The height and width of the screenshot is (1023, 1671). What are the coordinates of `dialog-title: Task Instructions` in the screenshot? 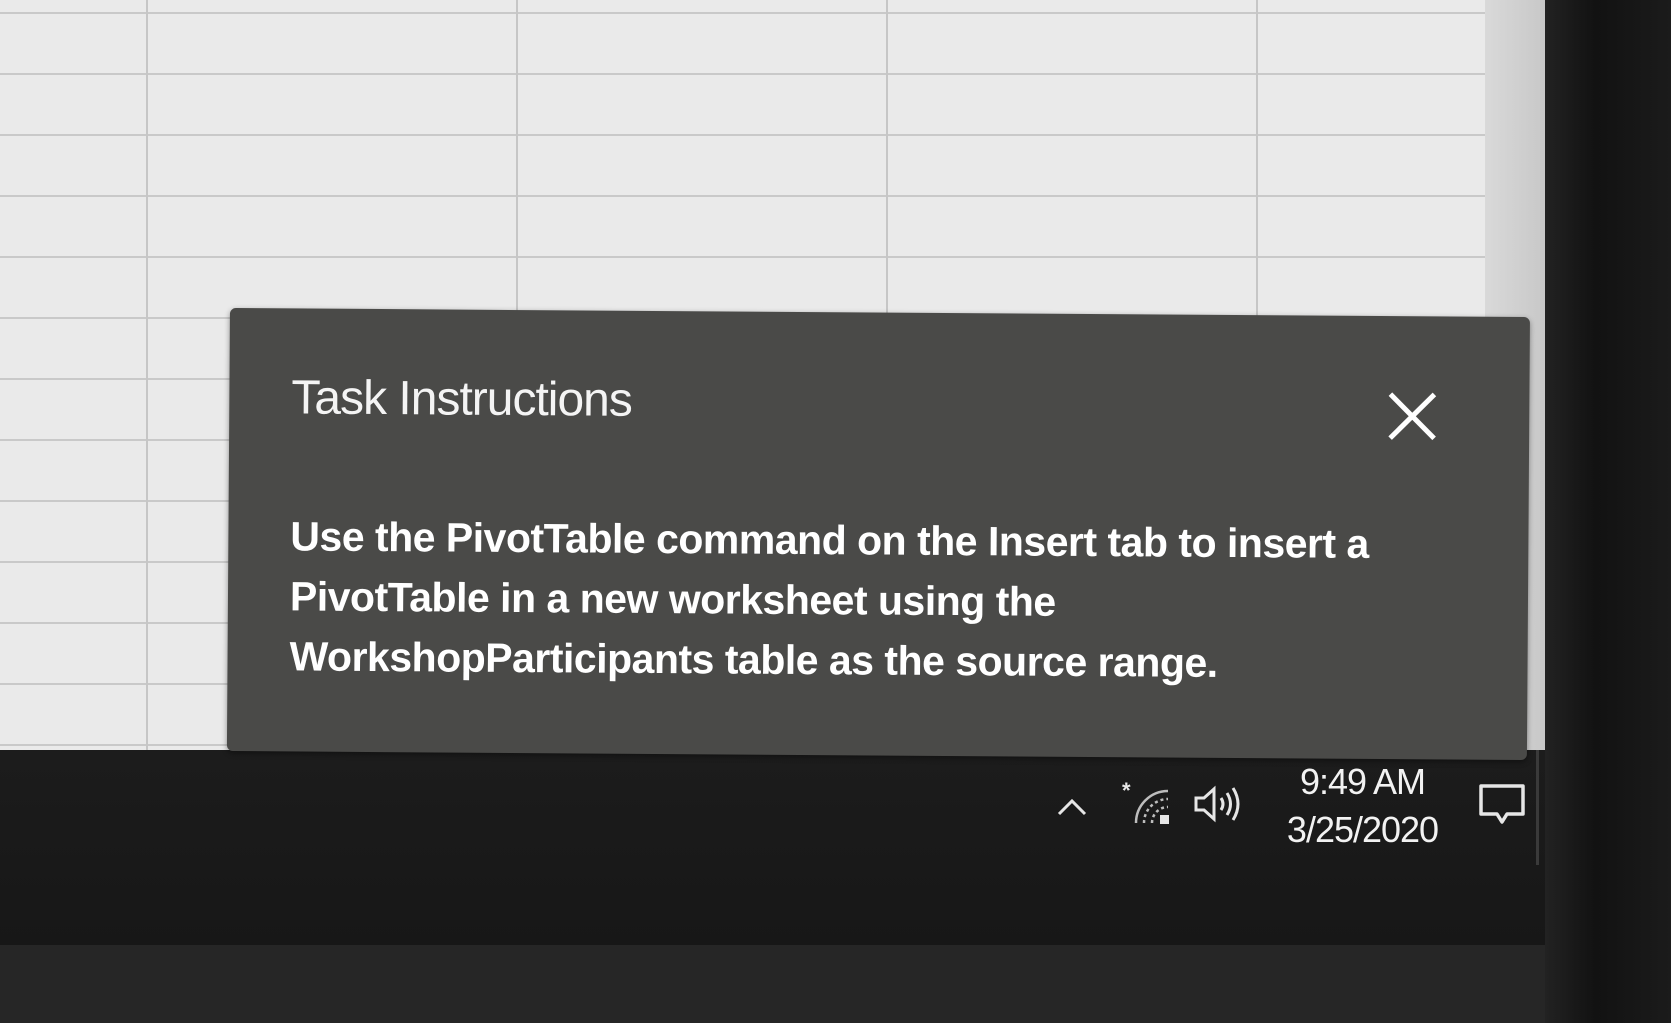 It's located at (462, 399).